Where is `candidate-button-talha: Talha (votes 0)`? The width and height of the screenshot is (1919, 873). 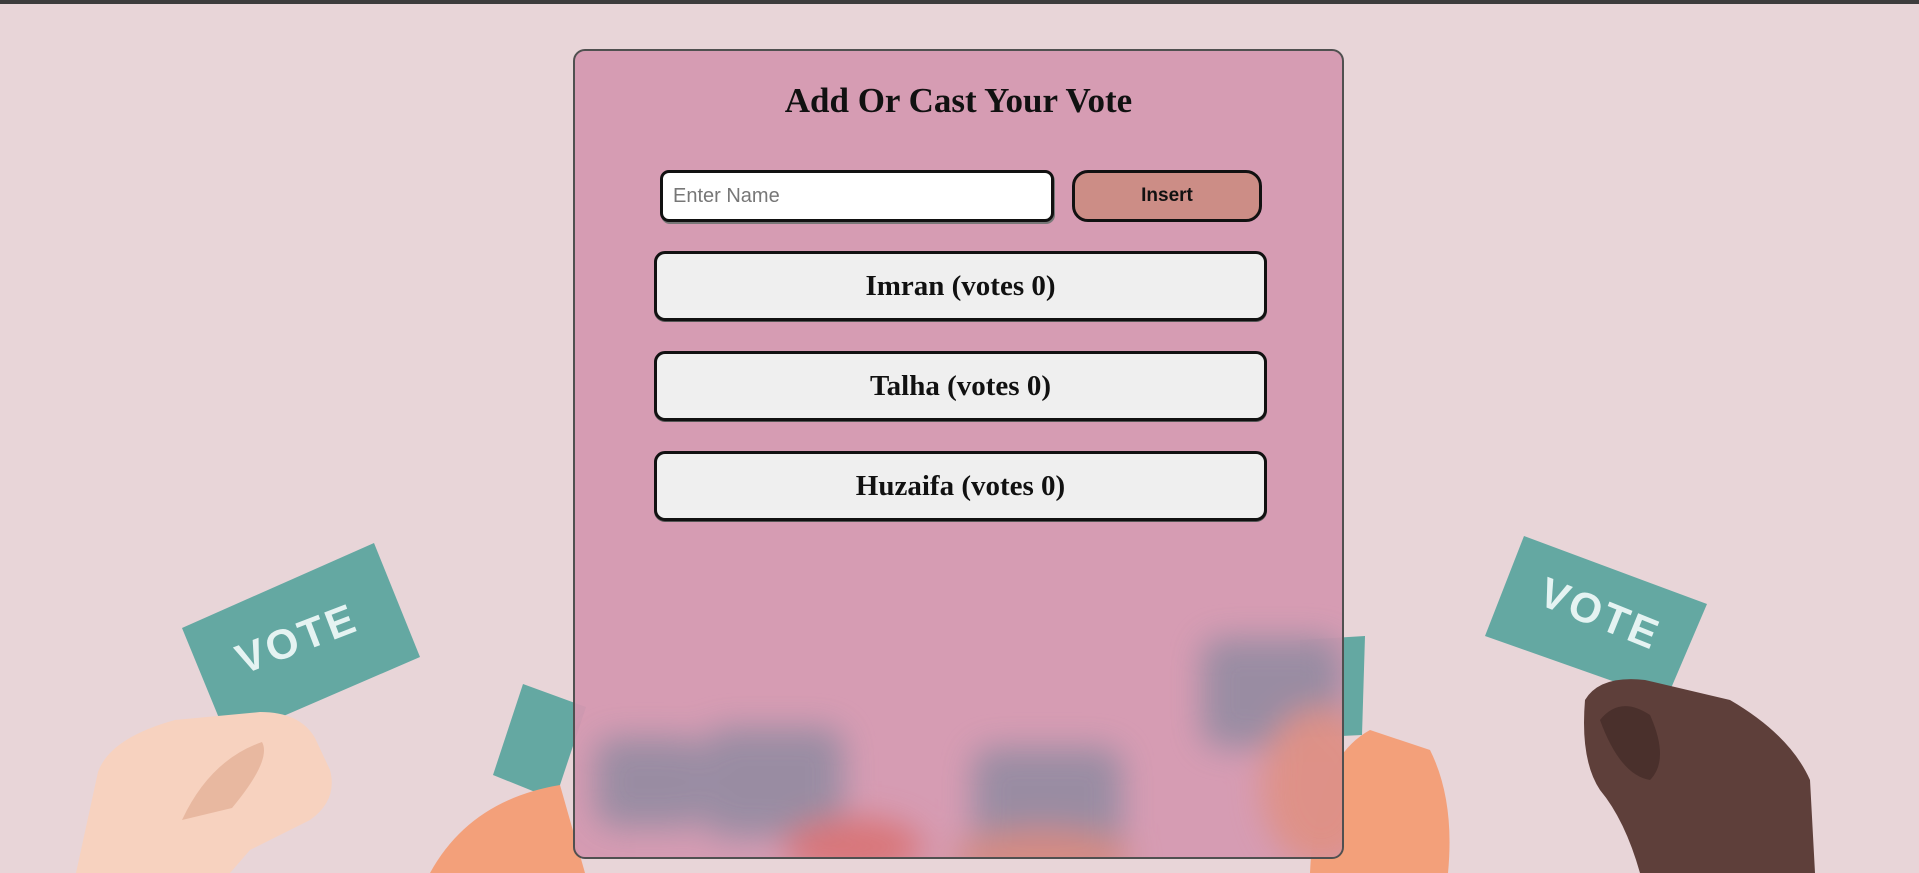 candidate-button-talha: Talha (votes 0) is located at coordinates (960, 386).